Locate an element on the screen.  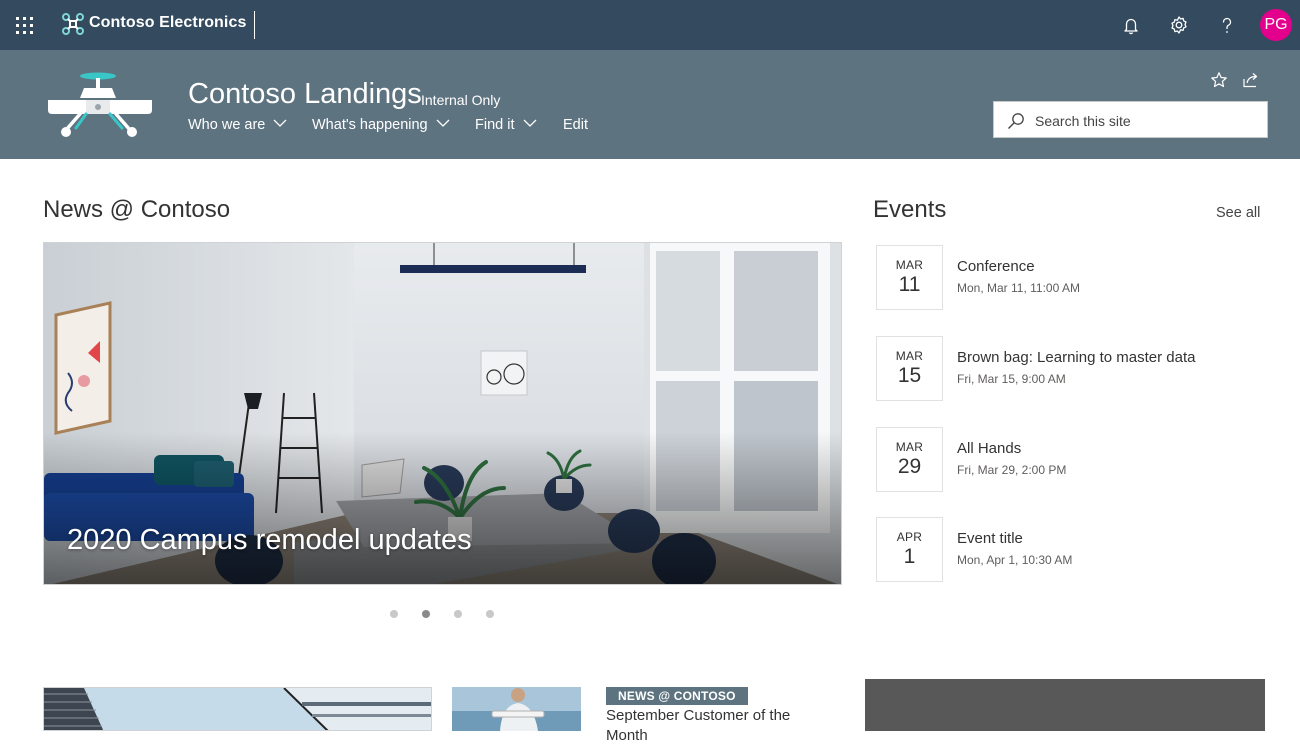
event-title: Brown bag: Learning to master data is located at coordinates (1076, 357).